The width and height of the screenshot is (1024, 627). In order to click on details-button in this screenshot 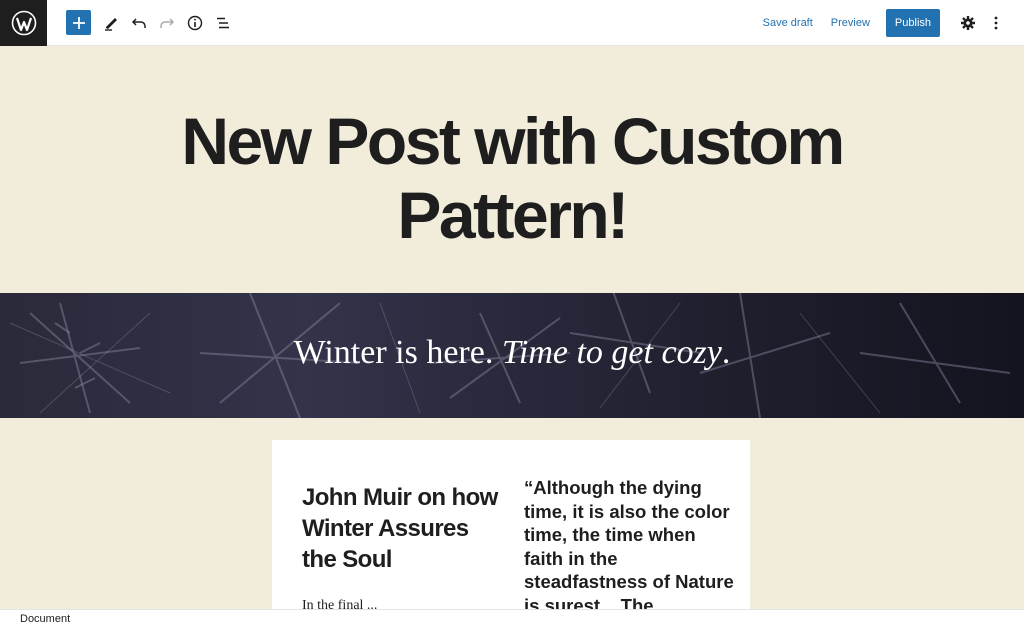, I will do `click(195, 23)`.